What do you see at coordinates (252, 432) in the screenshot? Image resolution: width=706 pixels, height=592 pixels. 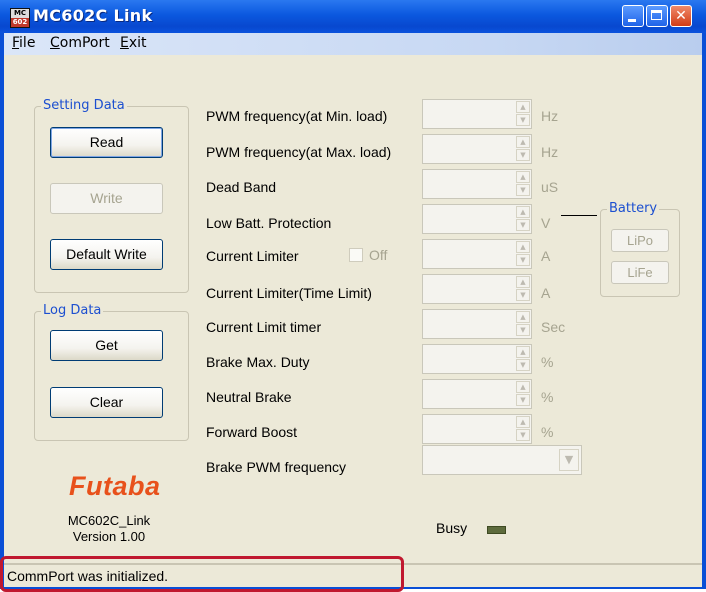 I see `param-label-forward-boost: Forward Boost` at bounding box center [252, 432].